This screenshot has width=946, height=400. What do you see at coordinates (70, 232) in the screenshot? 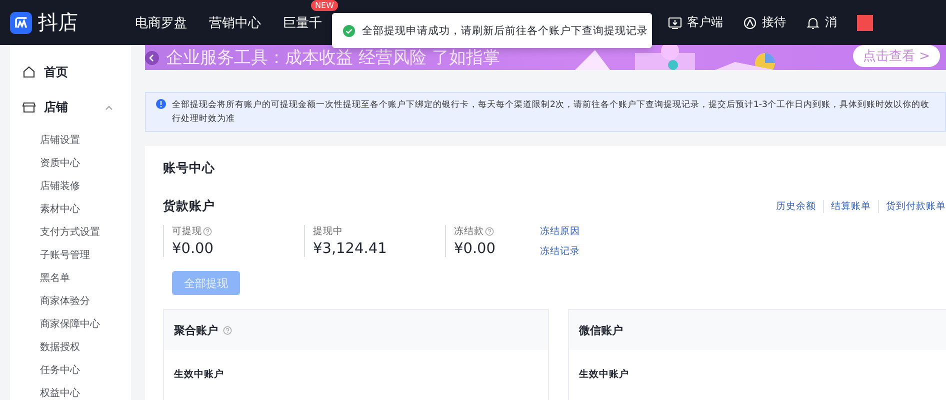
I see `sidebar-subitem: 支付方式设置` at bounding box center [70, 232].